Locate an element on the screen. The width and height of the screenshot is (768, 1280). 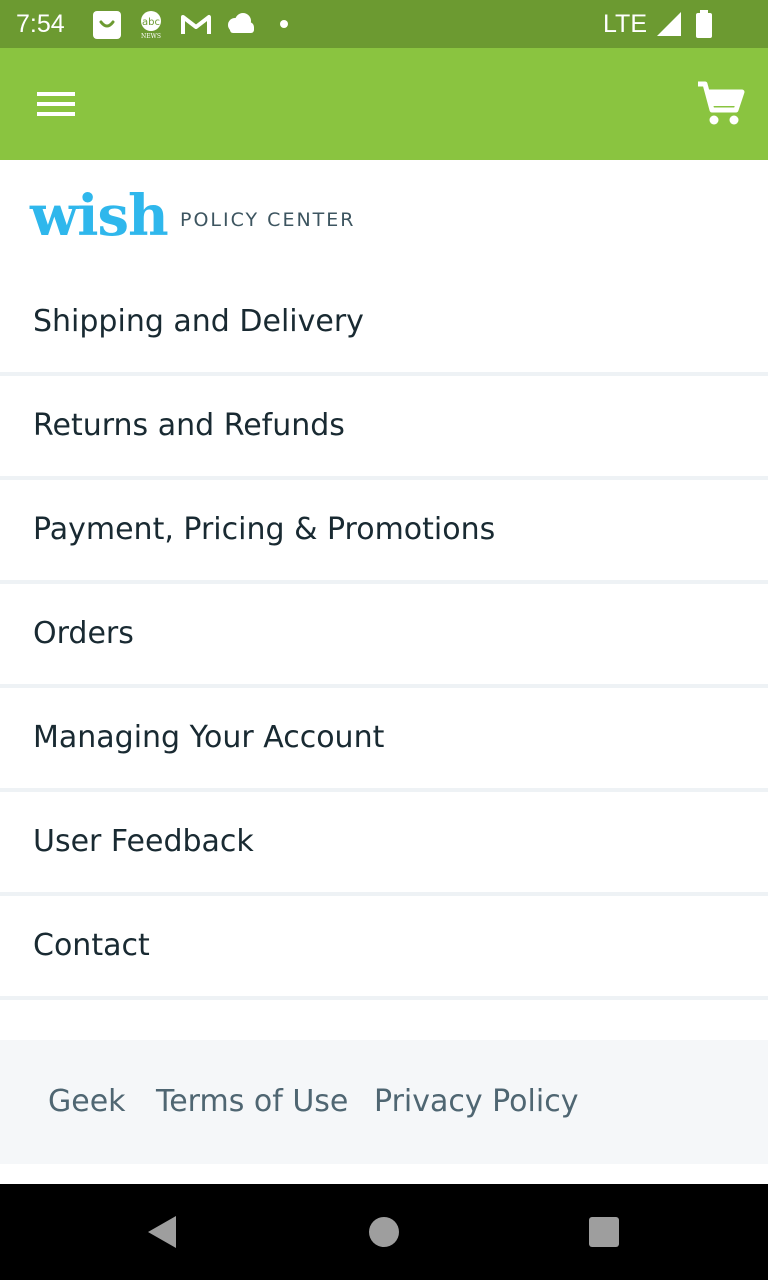
svg-text: NEWS is located at coordinates (151, 36).